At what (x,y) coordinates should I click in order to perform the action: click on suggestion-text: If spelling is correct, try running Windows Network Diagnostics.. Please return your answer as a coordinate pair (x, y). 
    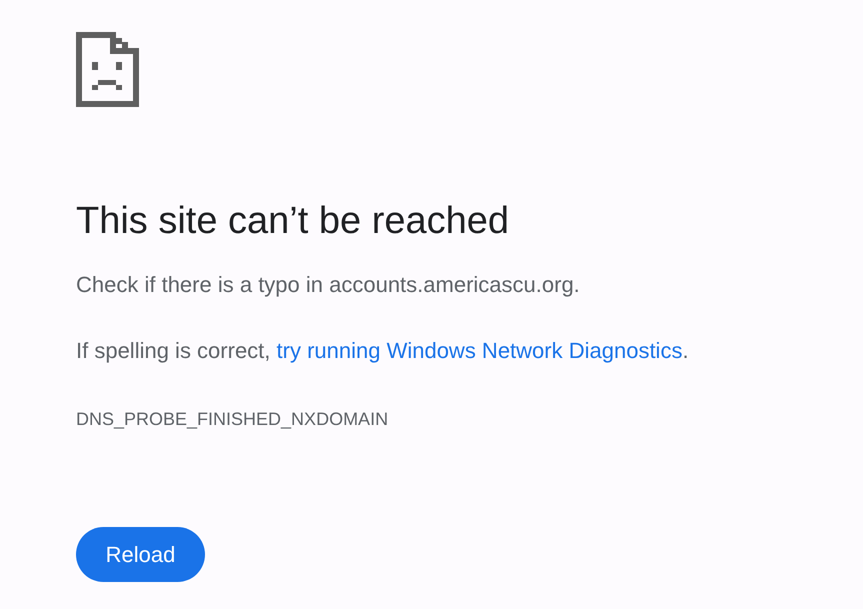
    Looking at the image, I should click on (383, 351).